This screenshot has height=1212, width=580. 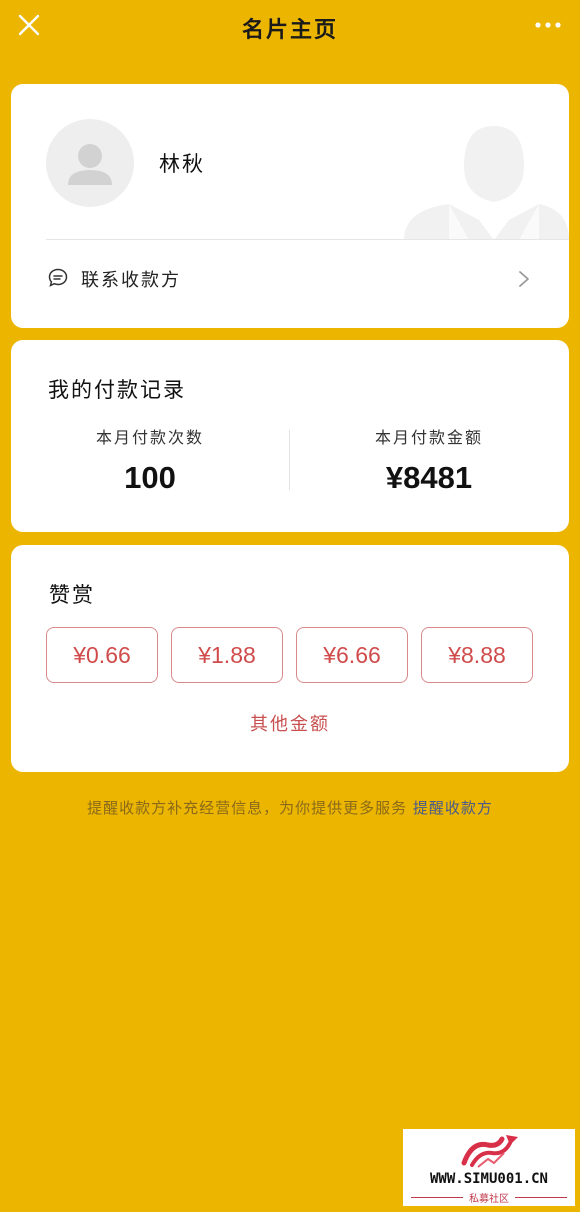 I want to click on tip-option-button: ¥1.88, so click(x=227, y=655).